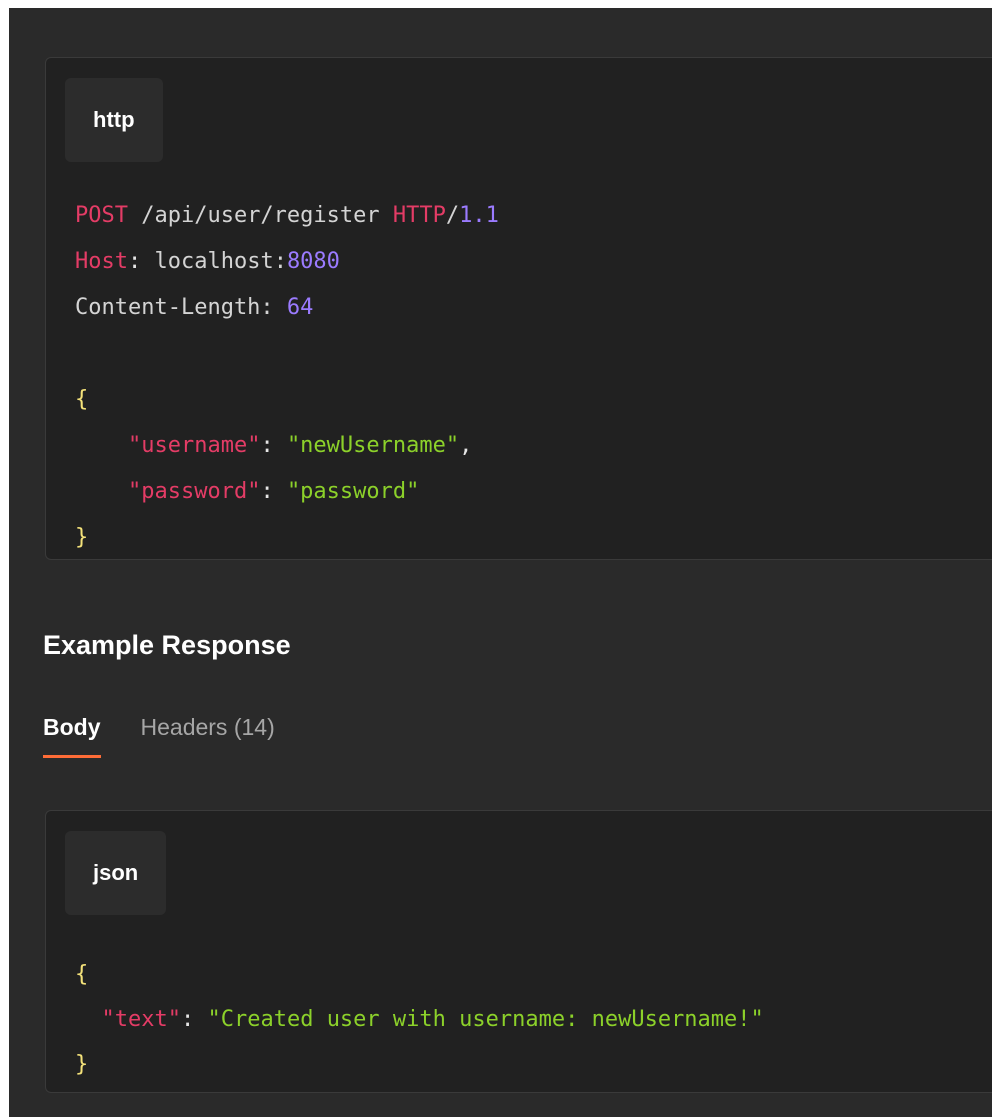 The height and width of the screenshot is (1117, 992). I want to click on username-value: "newUsername", so click(373, 445).